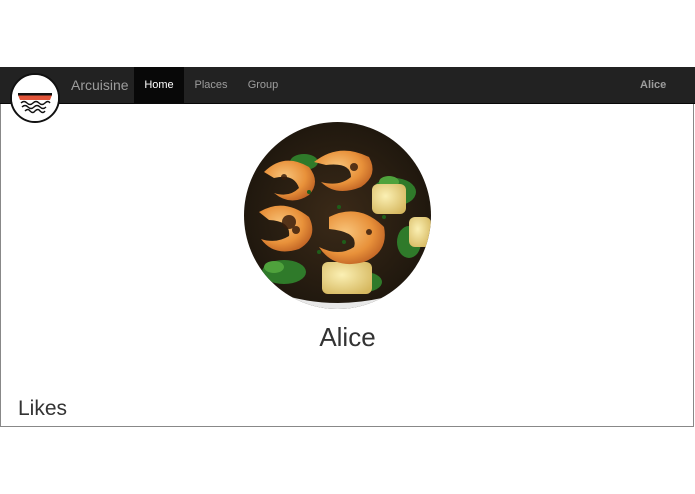 This screenshot has height=494, width=695. What do you see at coordinates (100, 85) in the screenshot?
I see `brand-name: Arcuisine` at bounding box center [100, 85].